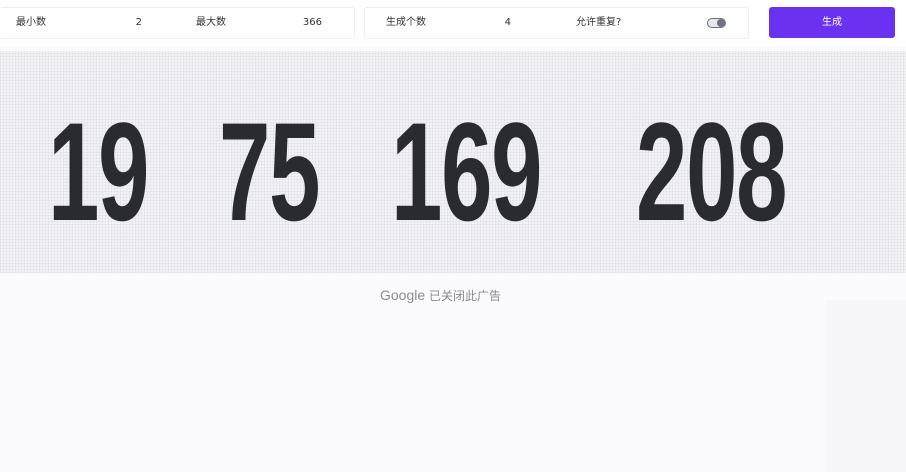  I want to click on allow-repeat-label: 允许重复?, so click(599, 22).